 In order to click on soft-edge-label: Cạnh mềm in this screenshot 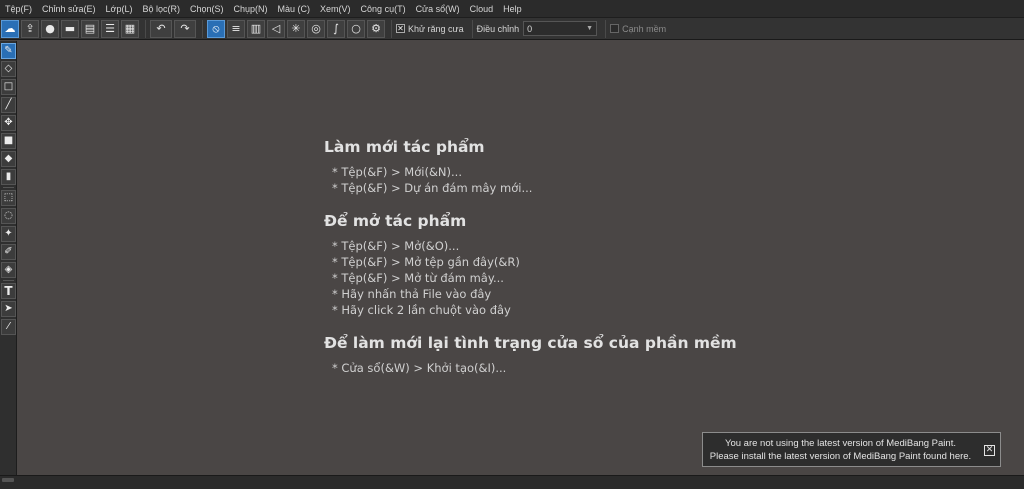, I will do `click(644, 28)`.